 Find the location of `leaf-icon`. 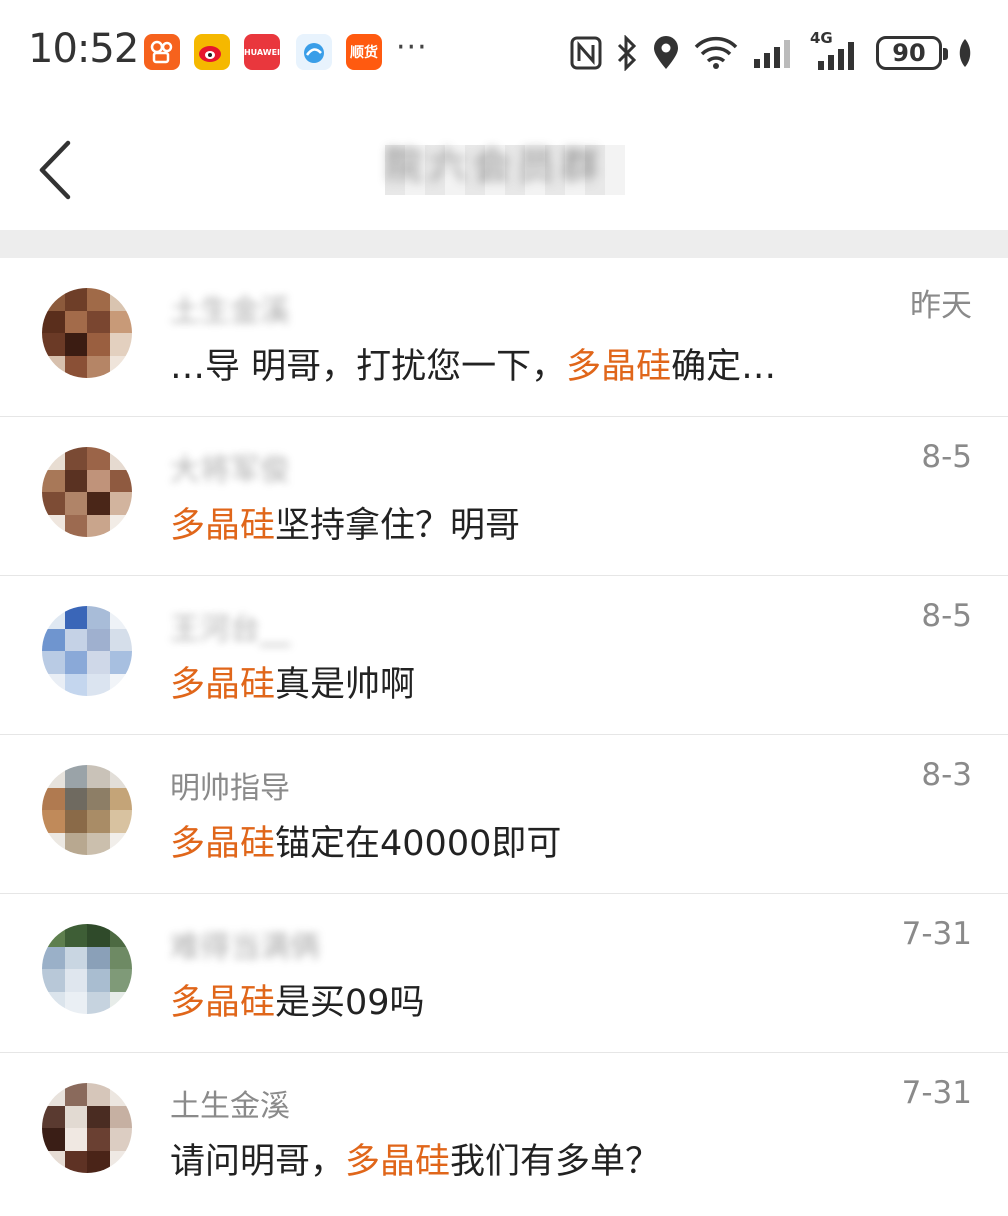

leaf-icon is located at coordinates (965, 53).